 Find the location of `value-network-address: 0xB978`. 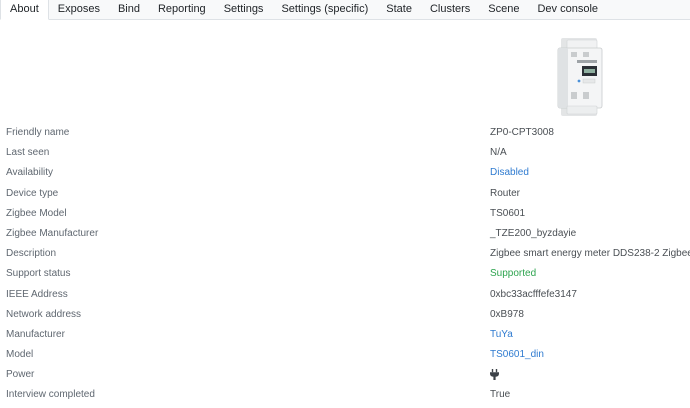

value-network-address: 0xB978 is located at coordinates (507, 314).